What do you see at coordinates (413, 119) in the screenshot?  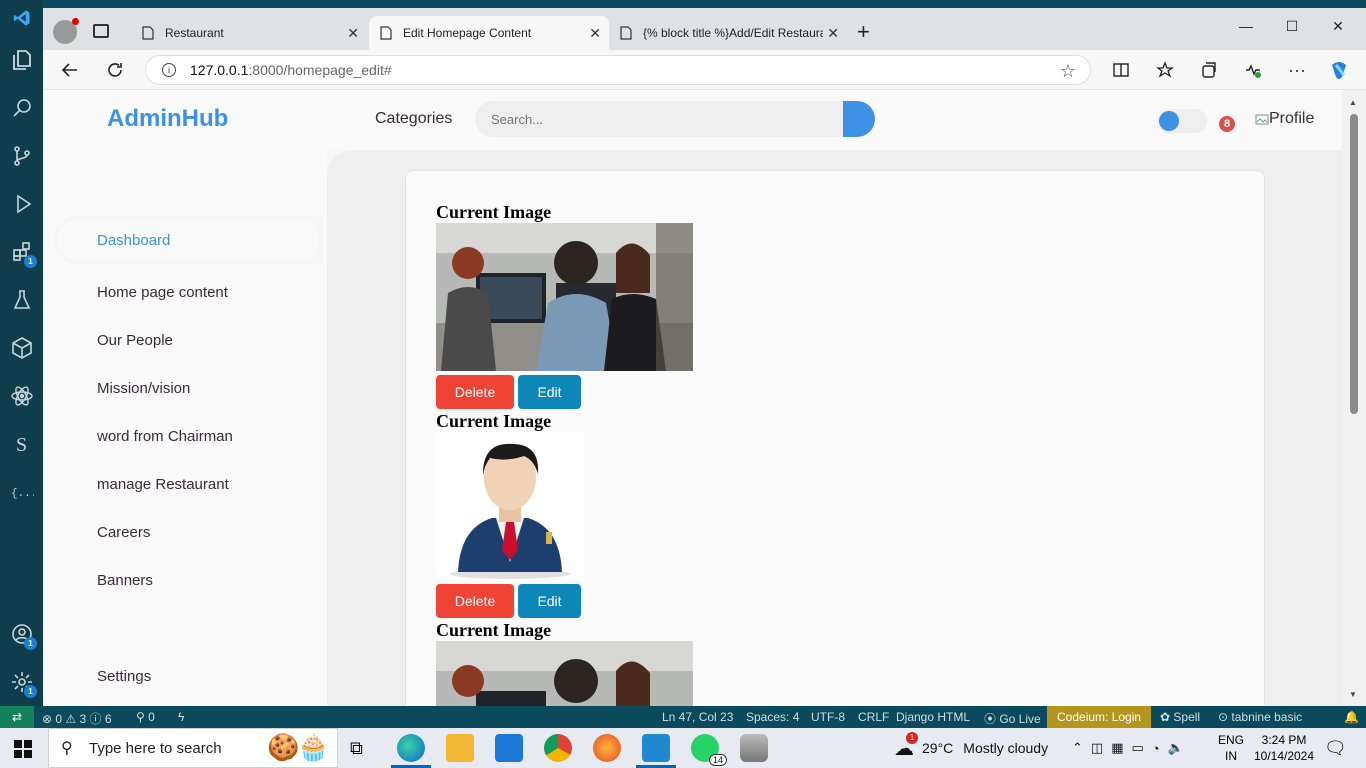 I see `categories-link: Categories` at bounding box center [413, 119].